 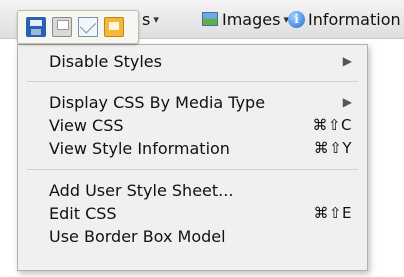 I want to click on shortcut-label: ⌘⇧Y, so click(x=332, y=148).